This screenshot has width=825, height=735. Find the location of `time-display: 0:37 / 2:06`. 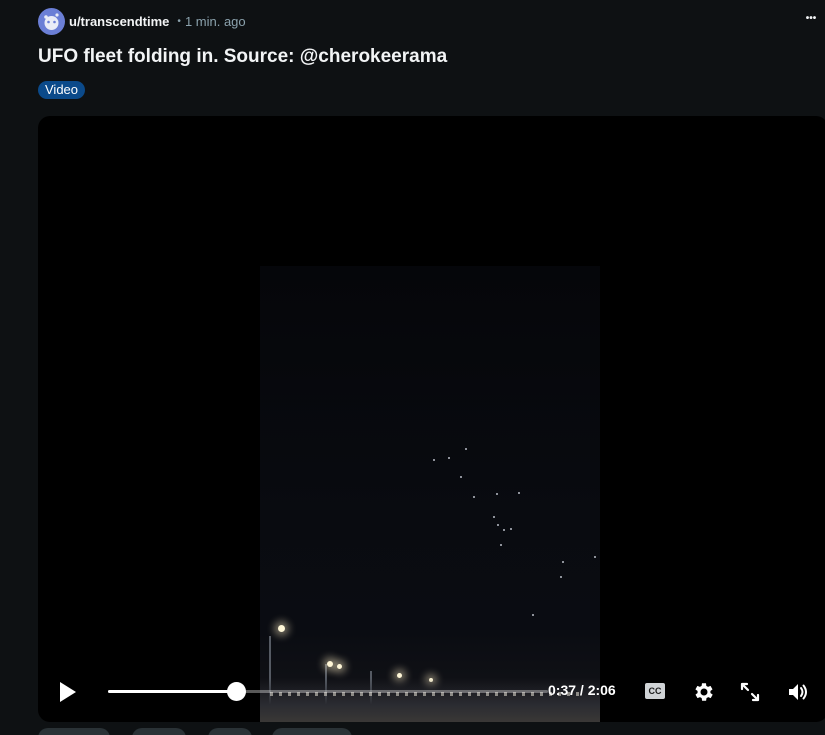

time-display: 0:37 / 2:06 is located at coordinates (582, 690).